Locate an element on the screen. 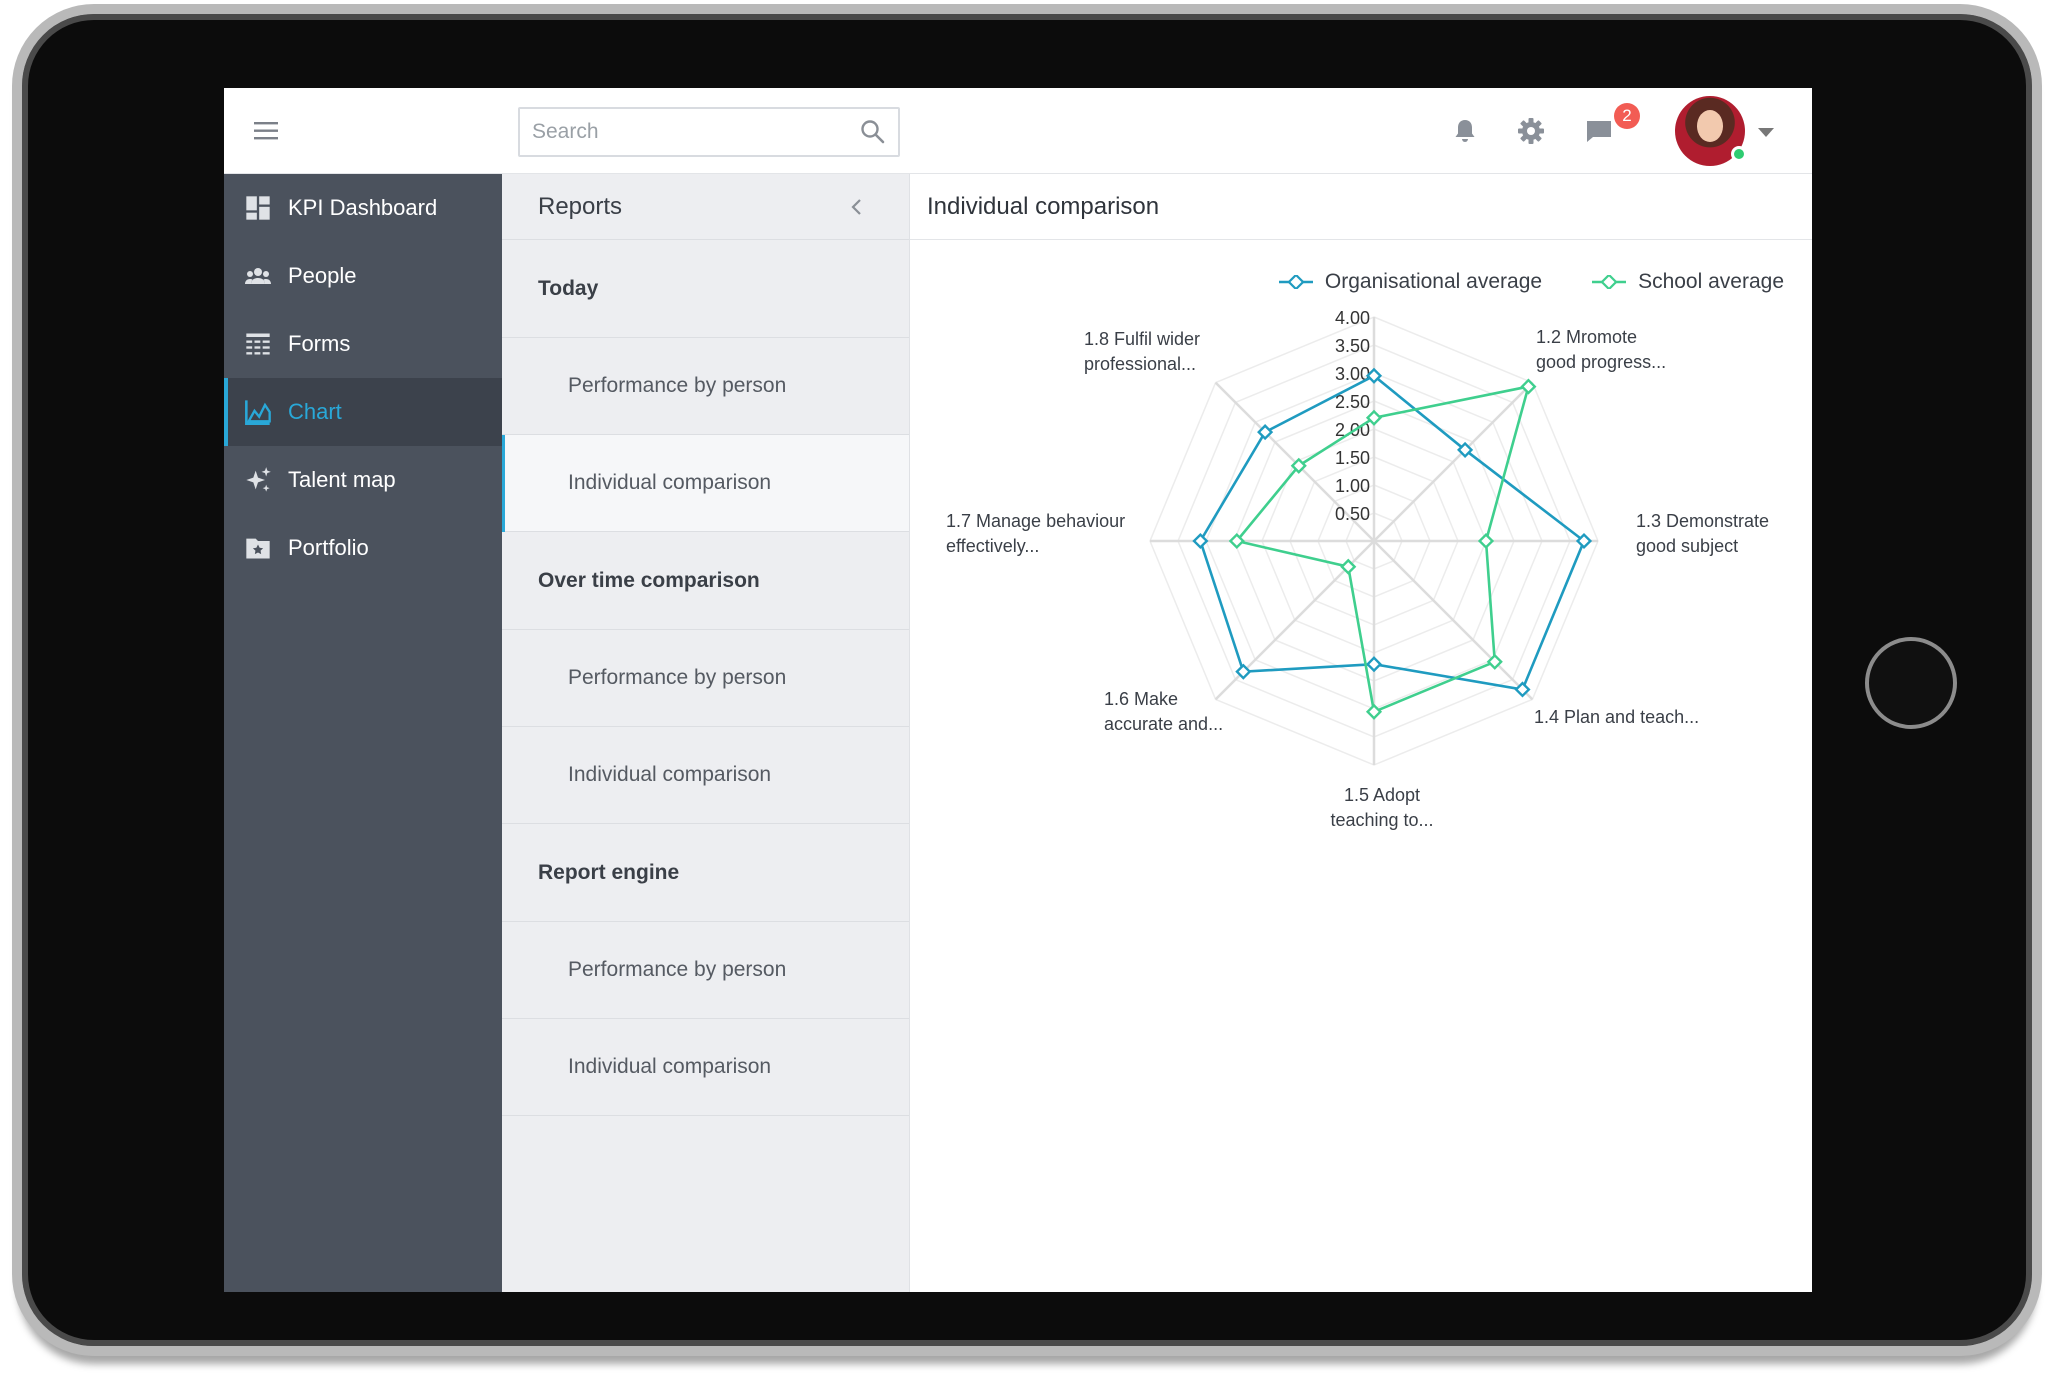  sparkle-icon is located at coordinates (258, 479).